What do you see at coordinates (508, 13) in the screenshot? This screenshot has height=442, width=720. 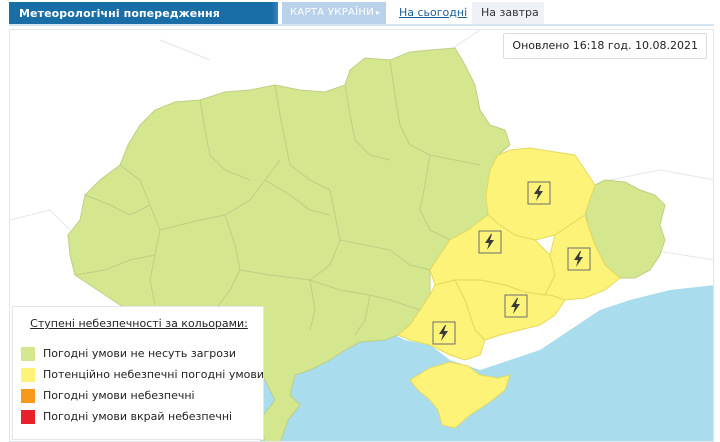 I see `tab-tomorrow: На завтра` at bounding box center [508, 13].